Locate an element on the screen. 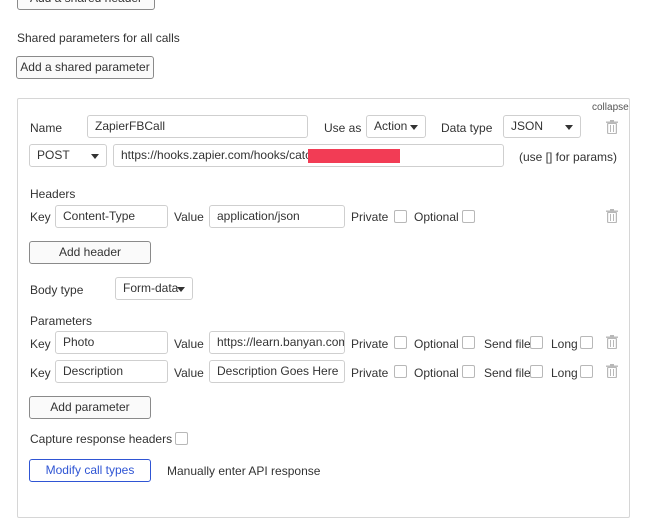 The image size is (645, 518). call-name-input: ZapierFBCall is located at coordinates (197, 126).